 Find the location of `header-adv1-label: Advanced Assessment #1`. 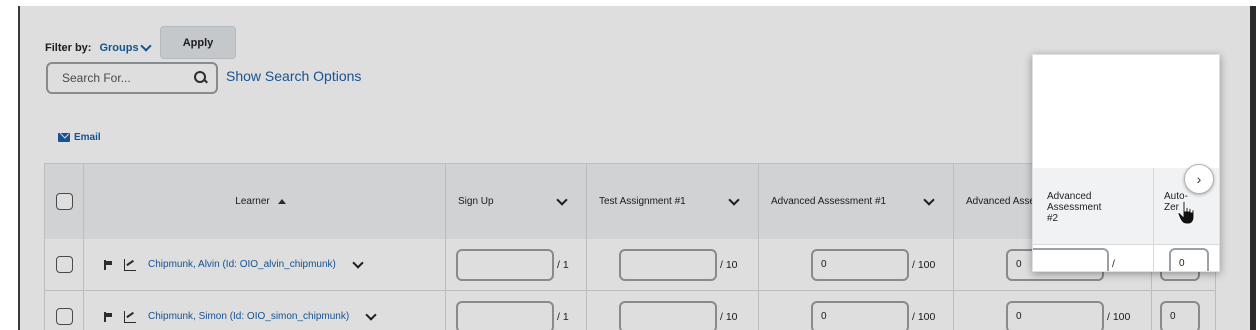

header-adv1-label: Advanced Assessment #1 is located at coordinates (829, 201).